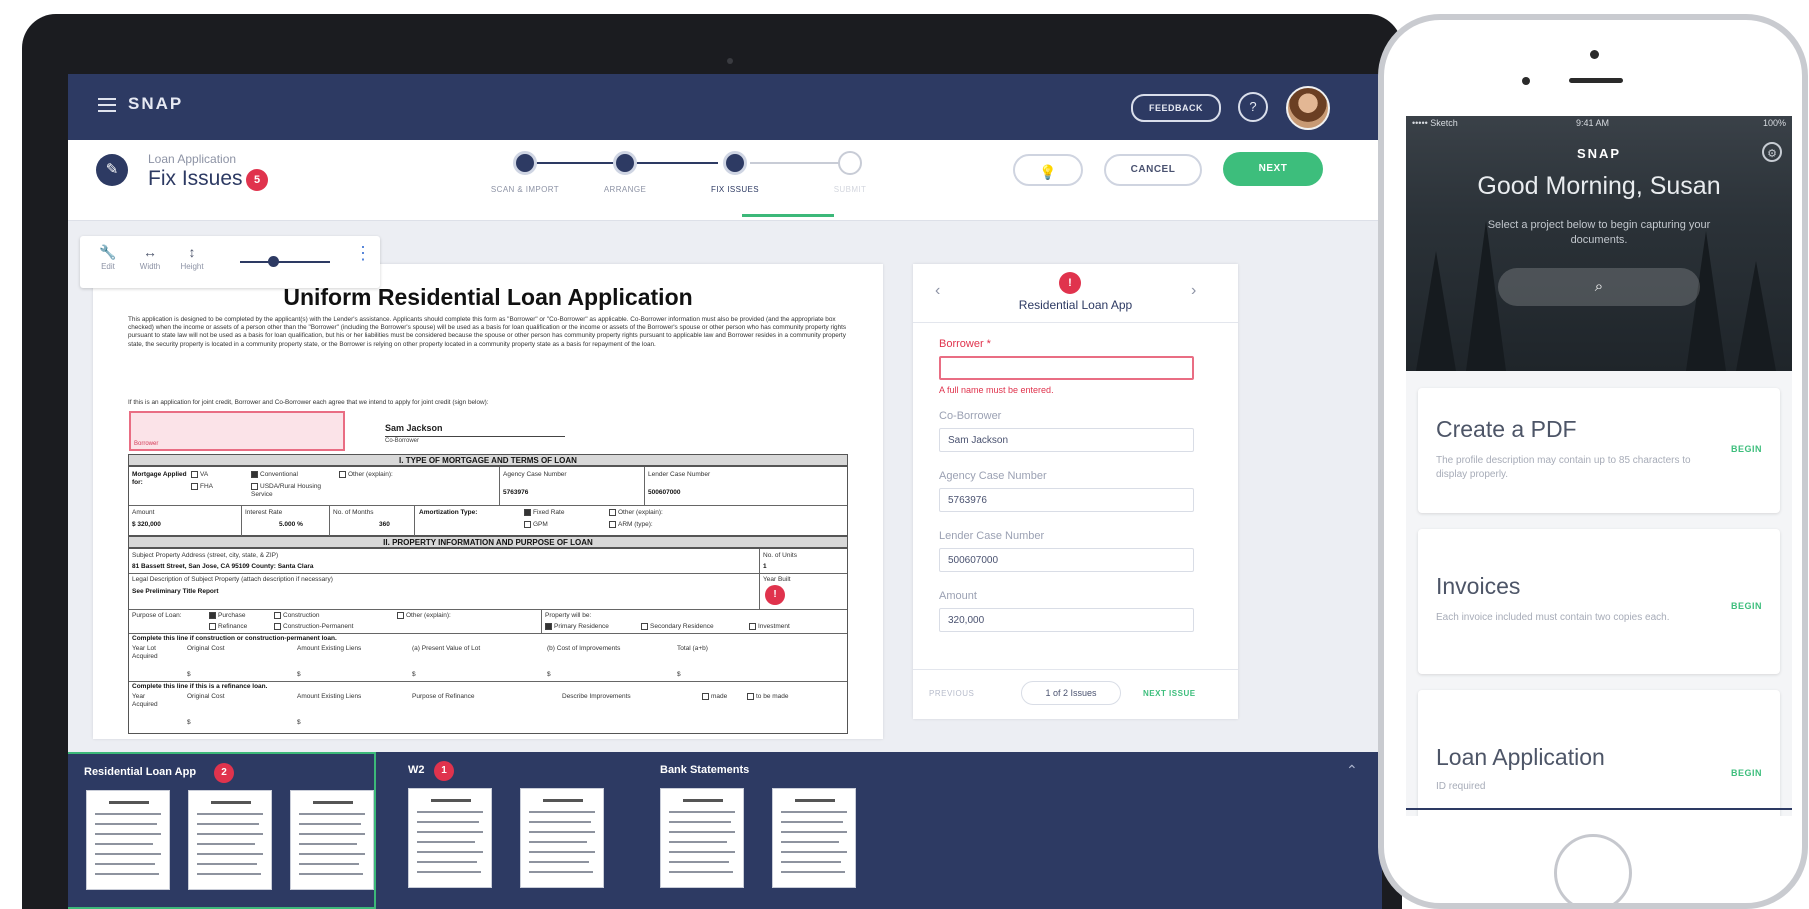 The height and width of the screenshot is (909, 1809). What do you see at coordinates (1308, 108) in the screenshot?
I see `avatar` at bounding box center [1308, 108].